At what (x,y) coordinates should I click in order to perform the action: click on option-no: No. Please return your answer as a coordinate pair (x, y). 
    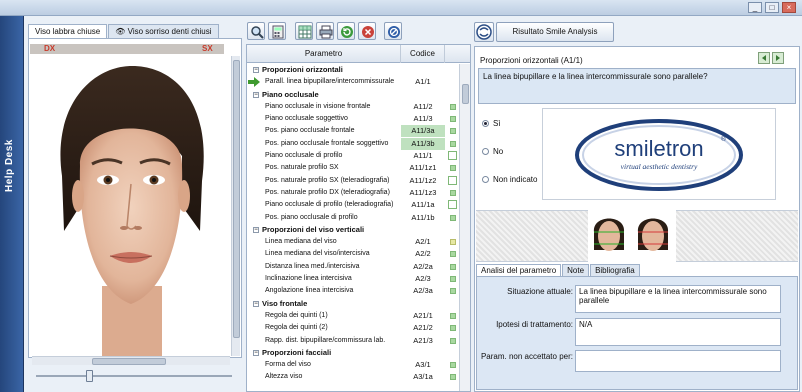
    Looking at the image, I should click on (492, 151).